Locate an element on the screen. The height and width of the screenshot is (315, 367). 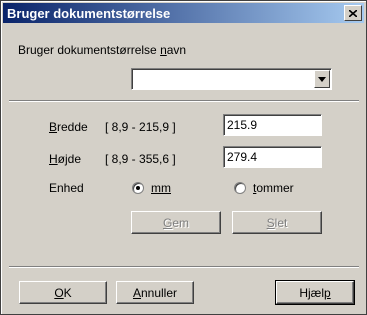
width-label: Bredde is located at coordinates (68, 127).